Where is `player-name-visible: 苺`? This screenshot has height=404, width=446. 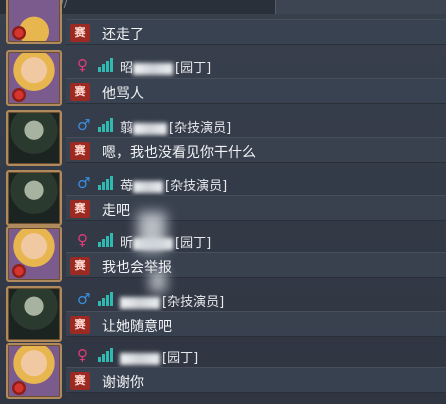 player-name-visible: 苺 is located at coordinates (127, 186).